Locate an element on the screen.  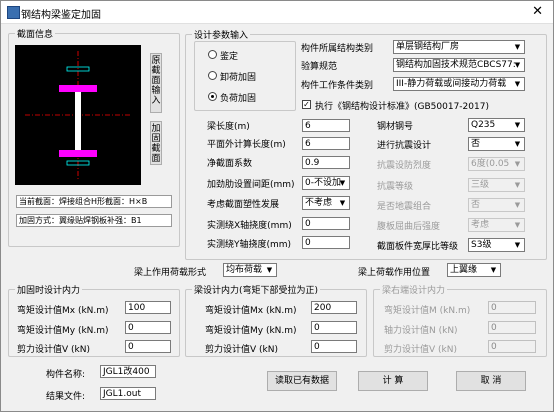
steel-select: Q235 ▼ is located at coordinates (496, 125).